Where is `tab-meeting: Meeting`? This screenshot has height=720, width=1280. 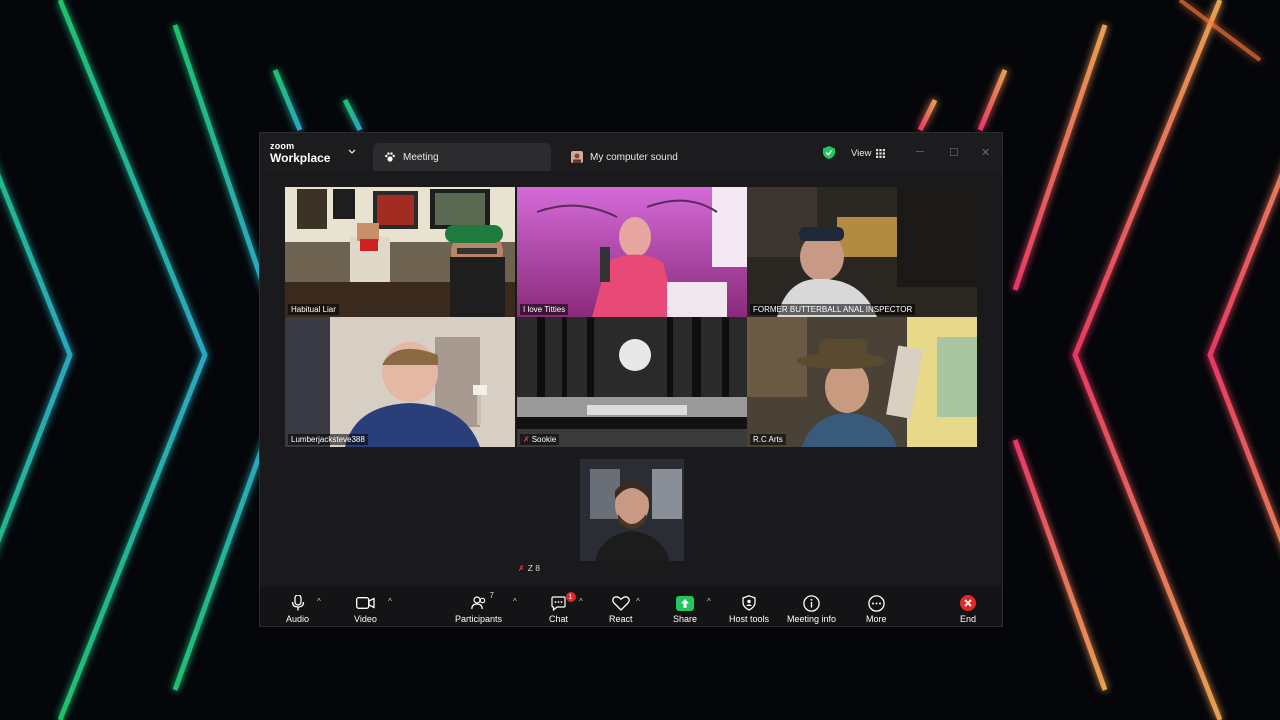
tab-meeting: Meeting is located at coordinates (462, 157).